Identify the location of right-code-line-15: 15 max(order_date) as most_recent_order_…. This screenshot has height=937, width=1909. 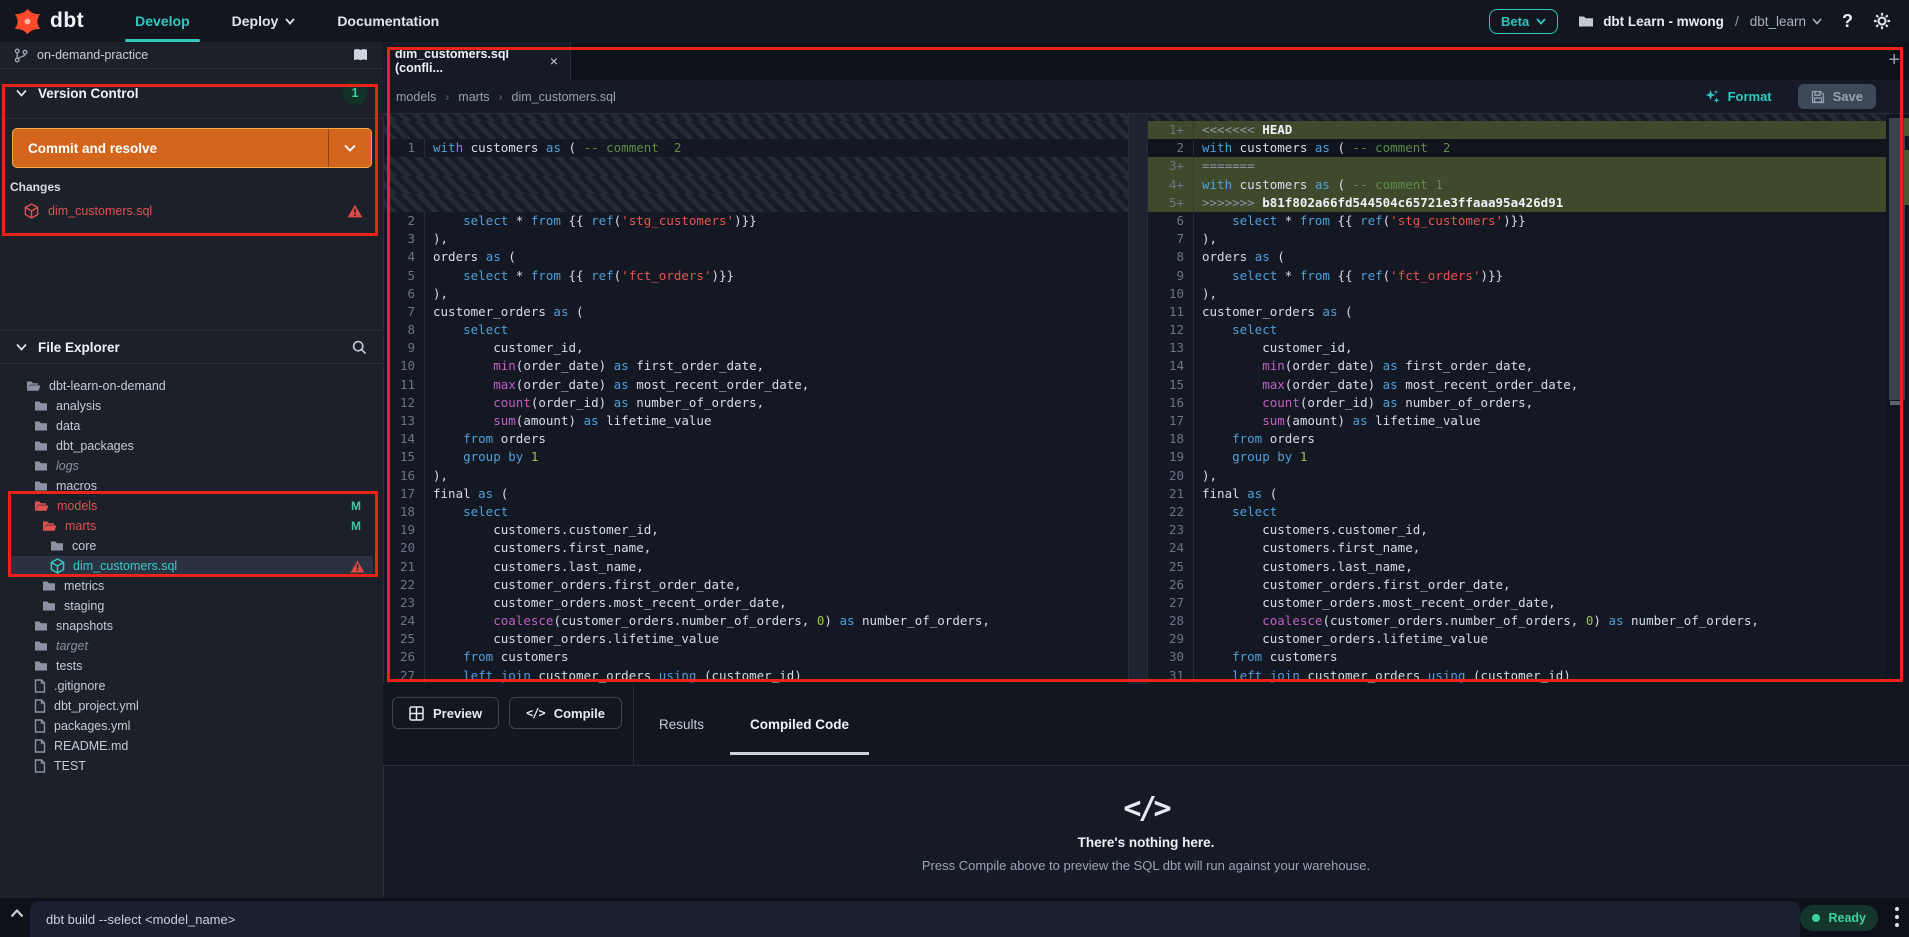
(1517, 384).